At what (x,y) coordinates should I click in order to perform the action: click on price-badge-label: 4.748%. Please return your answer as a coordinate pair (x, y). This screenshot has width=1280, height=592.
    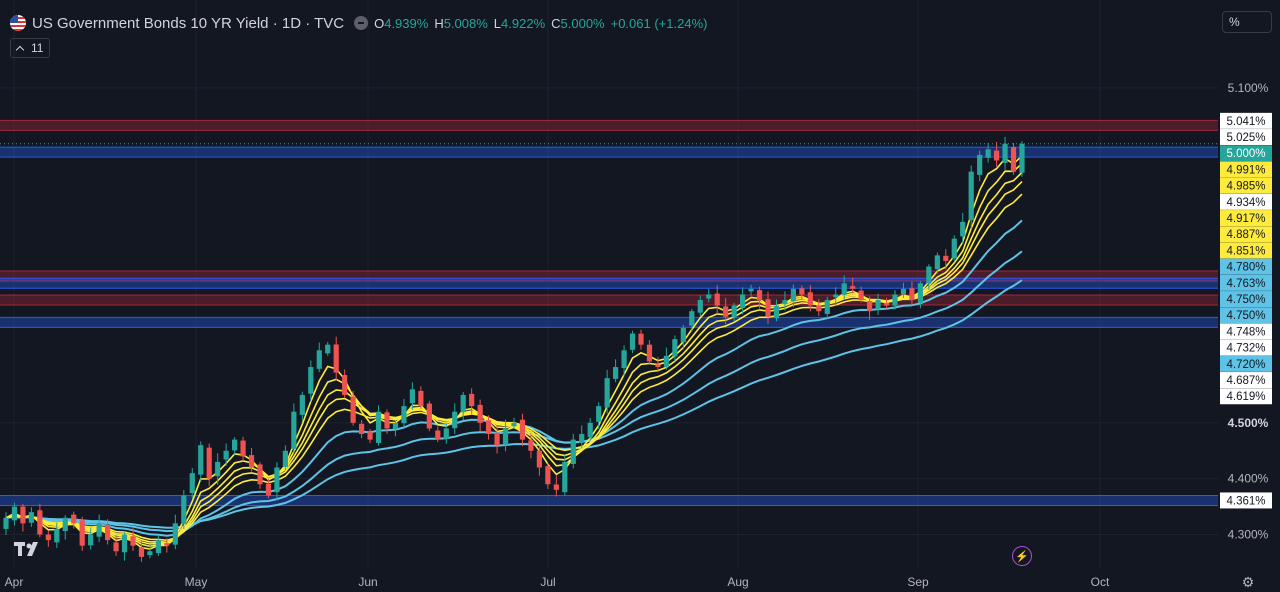
    Looking at the image, I should click on (1245, 332).